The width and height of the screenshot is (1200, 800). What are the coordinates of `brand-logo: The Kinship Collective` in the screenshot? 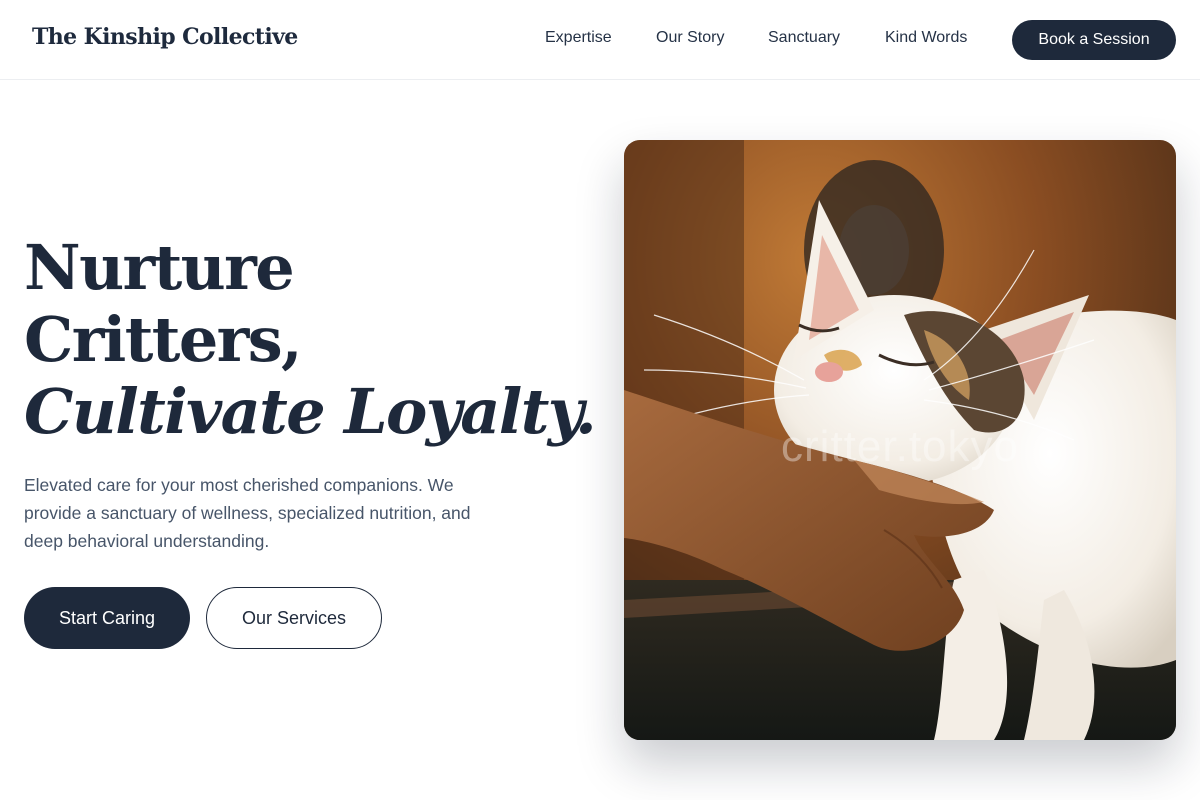 It's located at (165, 37).